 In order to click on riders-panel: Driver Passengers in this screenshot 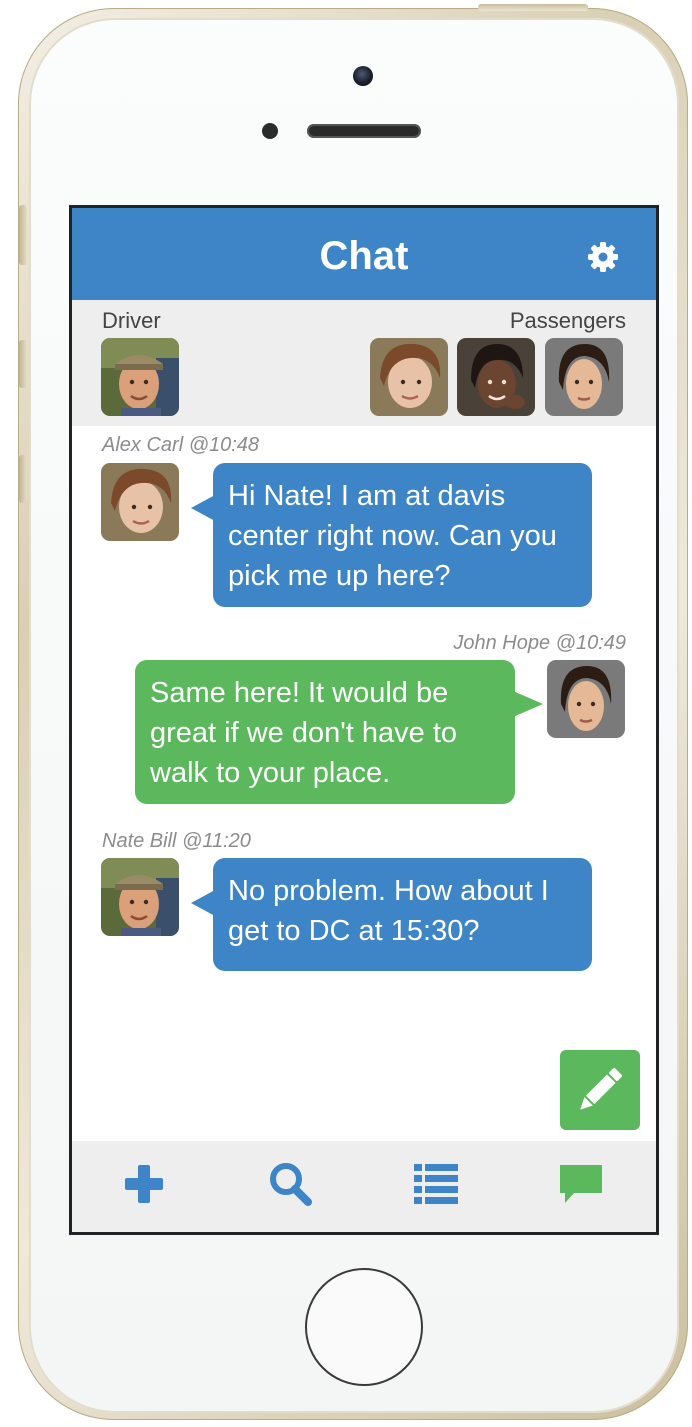, I will do `click(364, 363)`.